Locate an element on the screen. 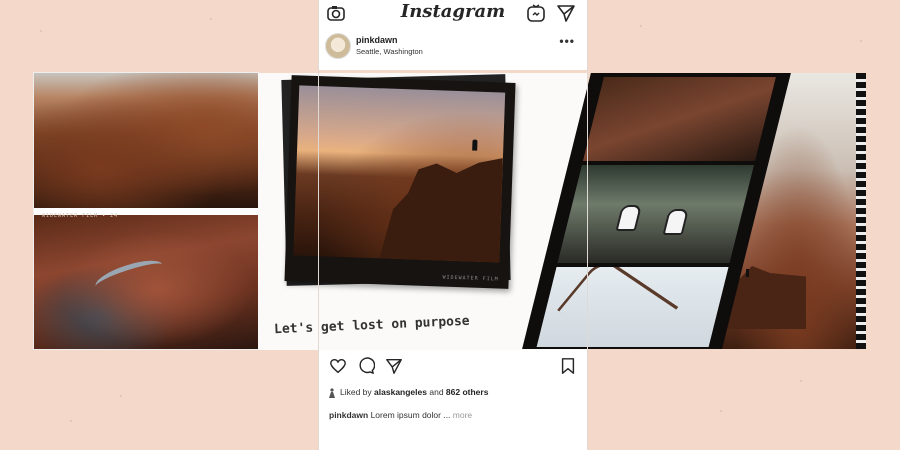  liker-avatar-icon is located at coordinates (332, 393).